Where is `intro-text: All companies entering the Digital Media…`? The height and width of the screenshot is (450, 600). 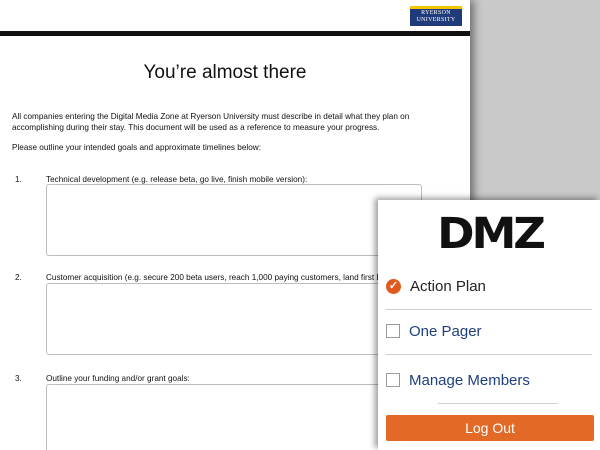
intro-text: All companies entering the Digital Media… is located at coordinates (211, 122).